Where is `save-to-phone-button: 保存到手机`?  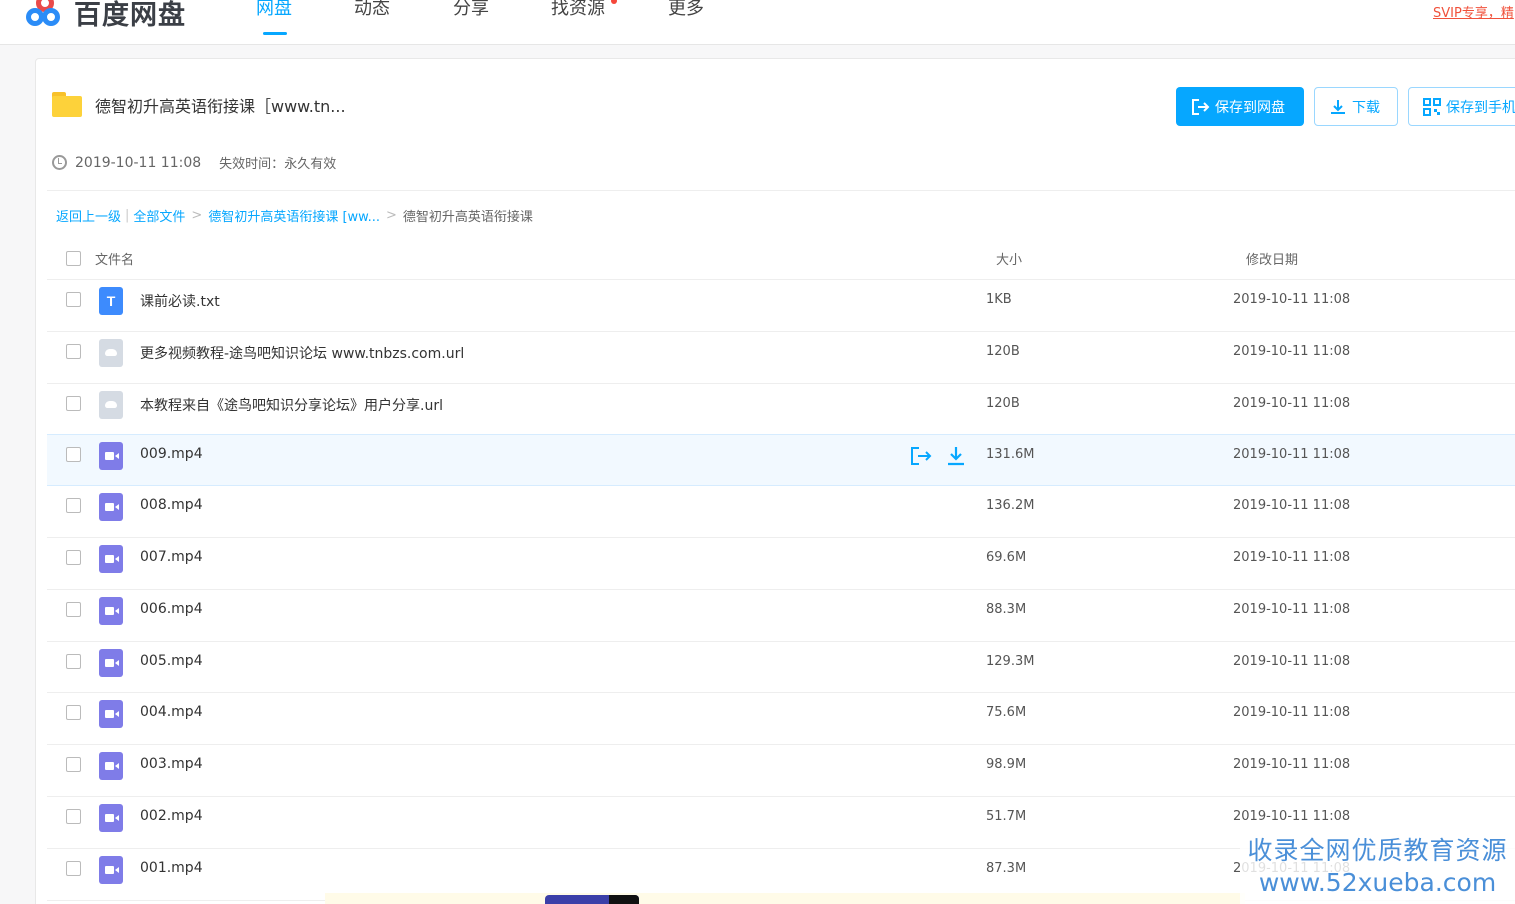
save-to-phone-button: 保存到手机 is located at coordinates (1461, 106).